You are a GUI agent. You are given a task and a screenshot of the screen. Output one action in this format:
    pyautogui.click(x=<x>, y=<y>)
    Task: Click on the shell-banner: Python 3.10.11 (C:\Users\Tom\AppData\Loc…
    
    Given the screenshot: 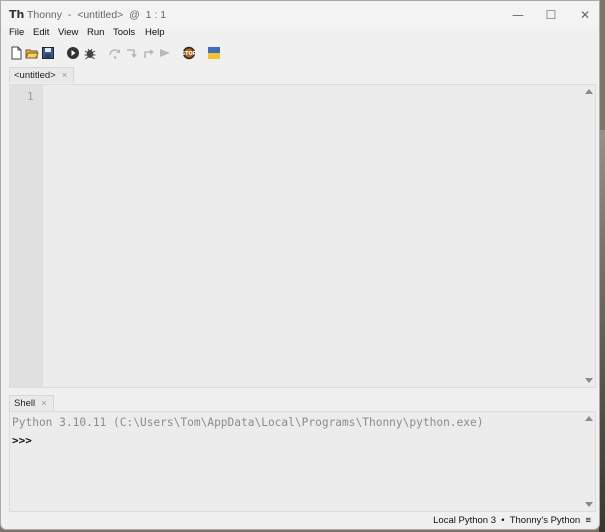 What is the action you would take?
    pyautogui.click(x=248, y=422)
    